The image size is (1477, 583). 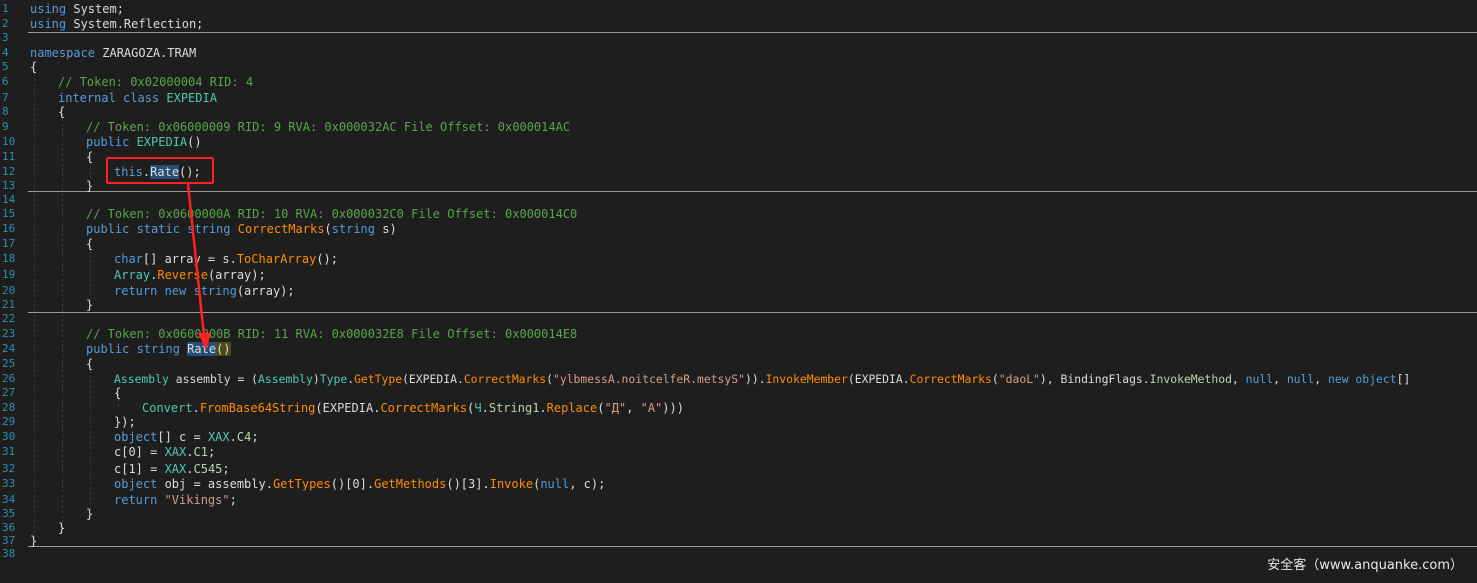 What do you see at coordinates (196, 260) in the screenshot?
I see `arrow-shaft` at bounding box center [196, 260].